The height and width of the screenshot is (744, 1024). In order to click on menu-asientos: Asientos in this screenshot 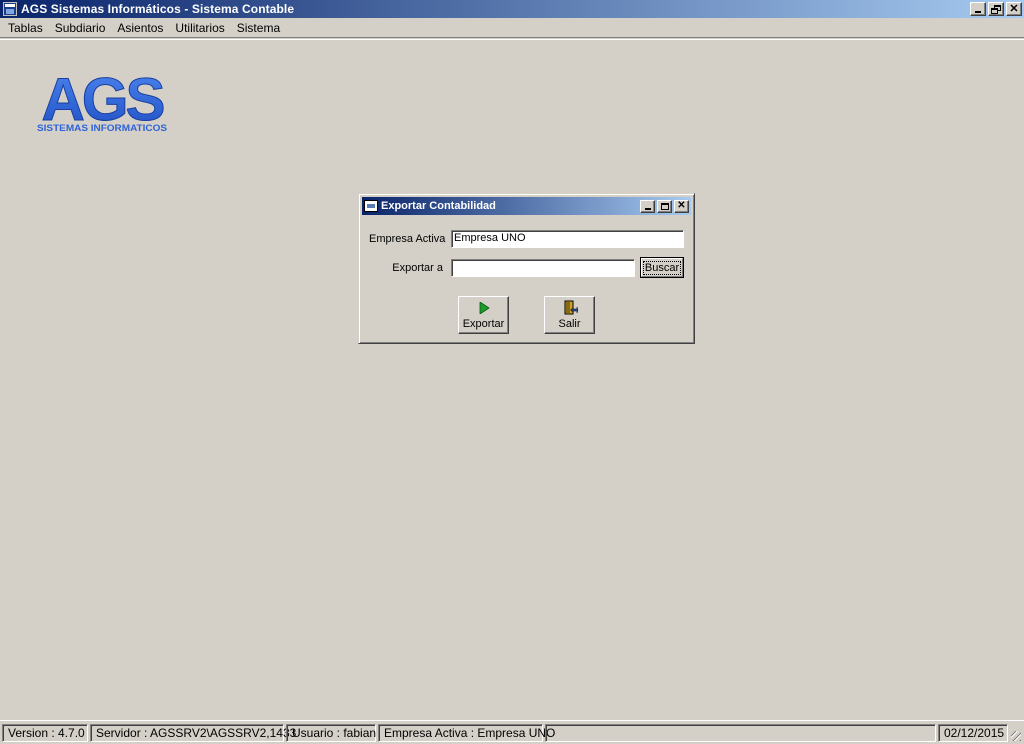, I will do `click(140, 28)`.